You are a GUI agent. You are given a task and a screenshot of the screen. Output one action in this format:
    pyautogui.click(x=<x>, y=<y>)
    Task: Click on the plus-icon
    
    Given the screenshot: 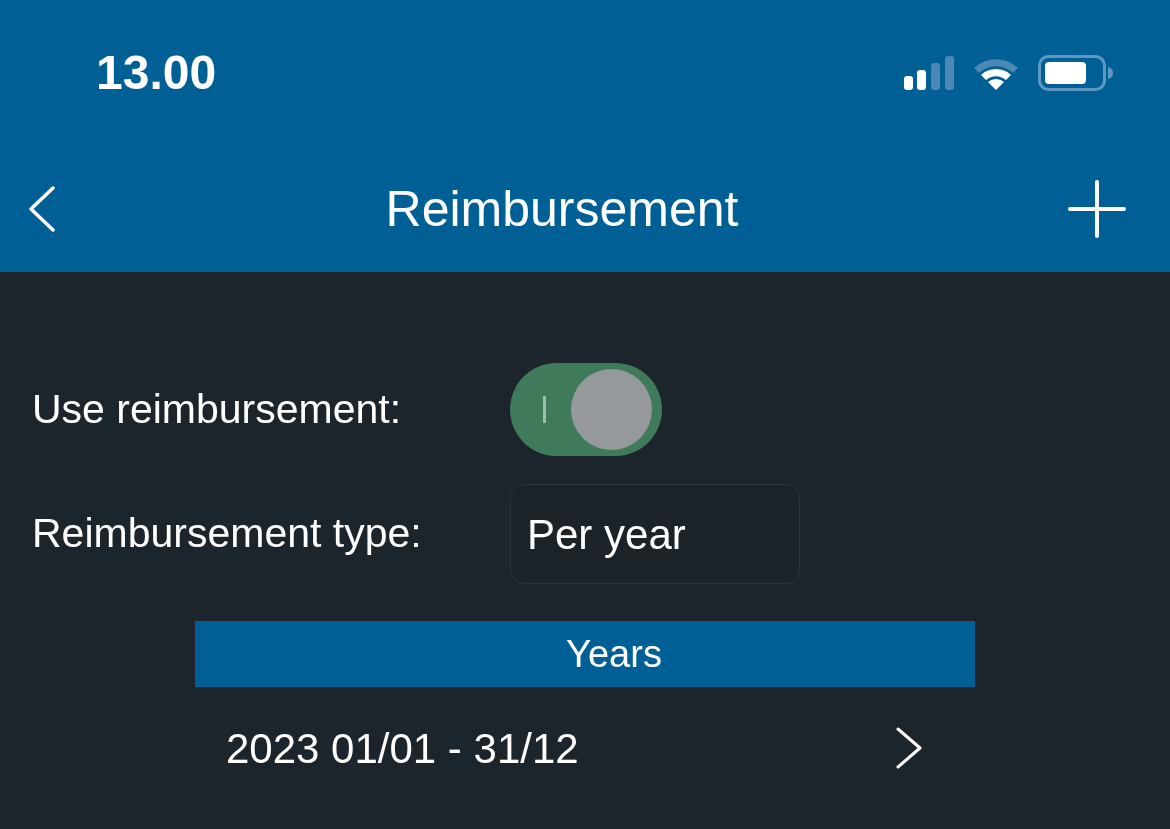 What is the action you would take?
    pyautogui.click(x=1097, y=209)
    